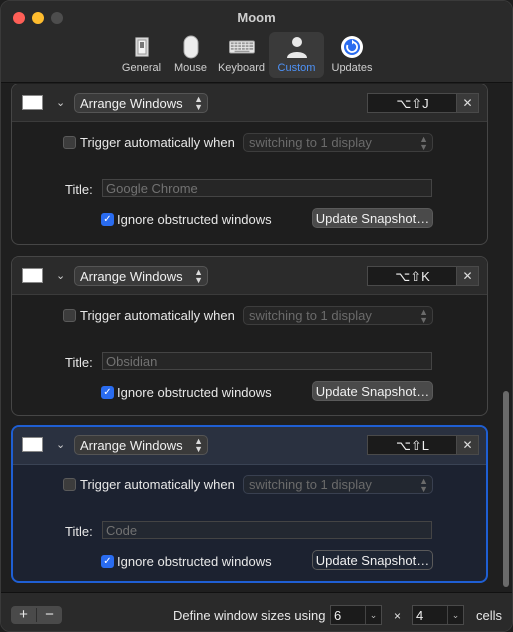  Describe the element at coordinates (49, 615) in the screenshot. I see `remove-command-button: −` at that location.